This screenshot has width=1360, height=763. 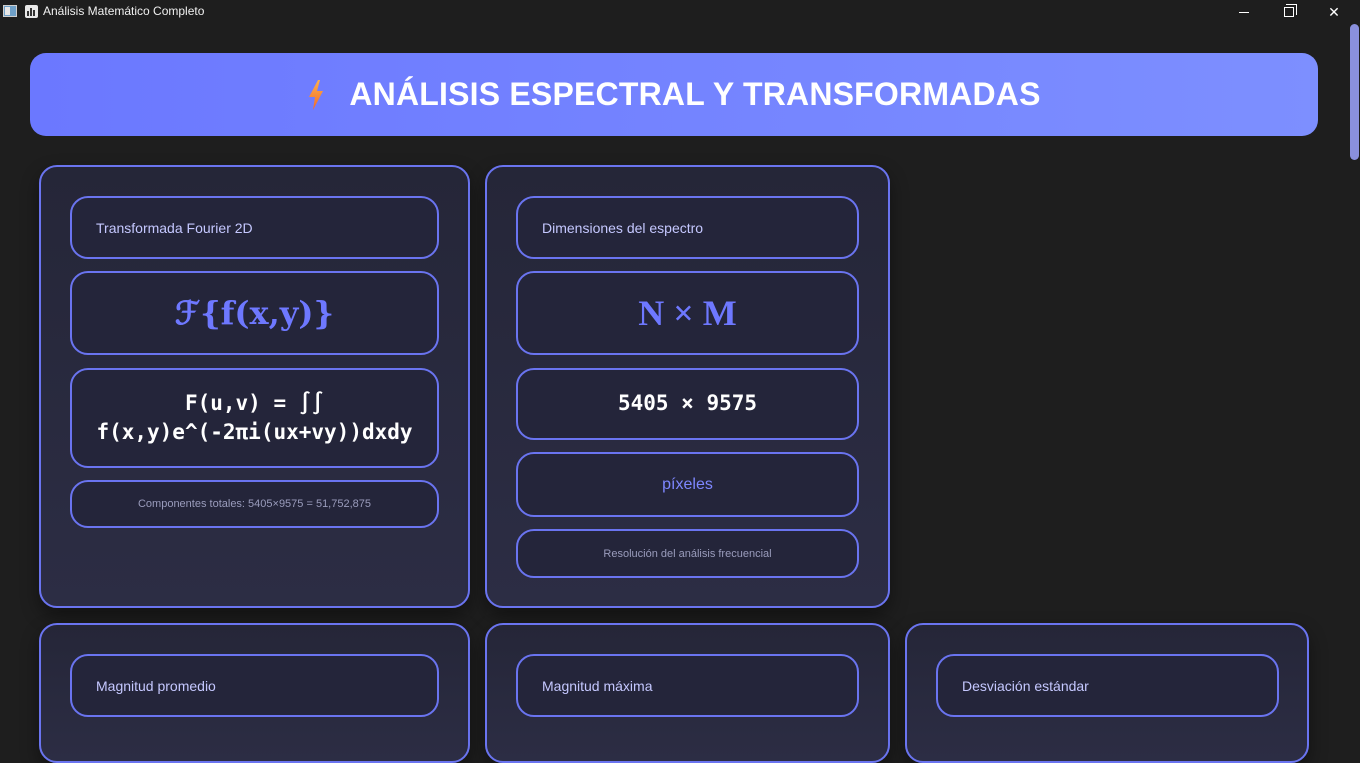 I want to click on fourier-symbol-box: ℱ{f(x,y)}, so click(x=254, y=313).